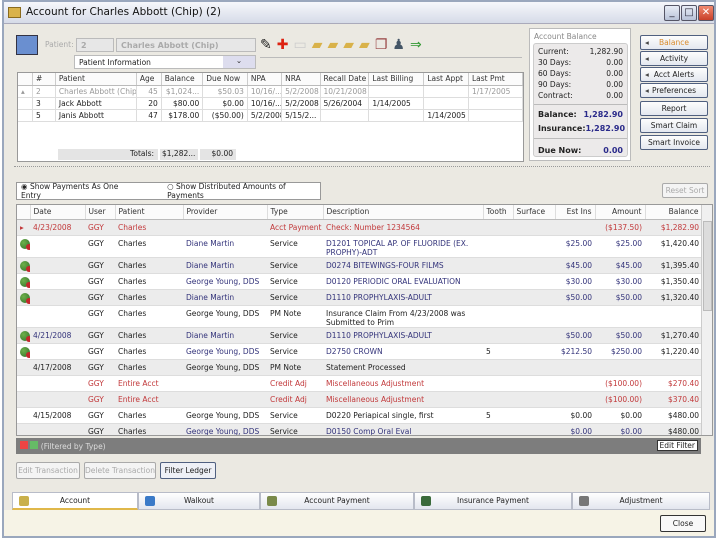 Image resolution: width=720 pixels, height=540 pixels. Describe the element at coordinates (674, 90) in the screenshot. I see `side-button-preferences: ◂ Preferences` at that location.